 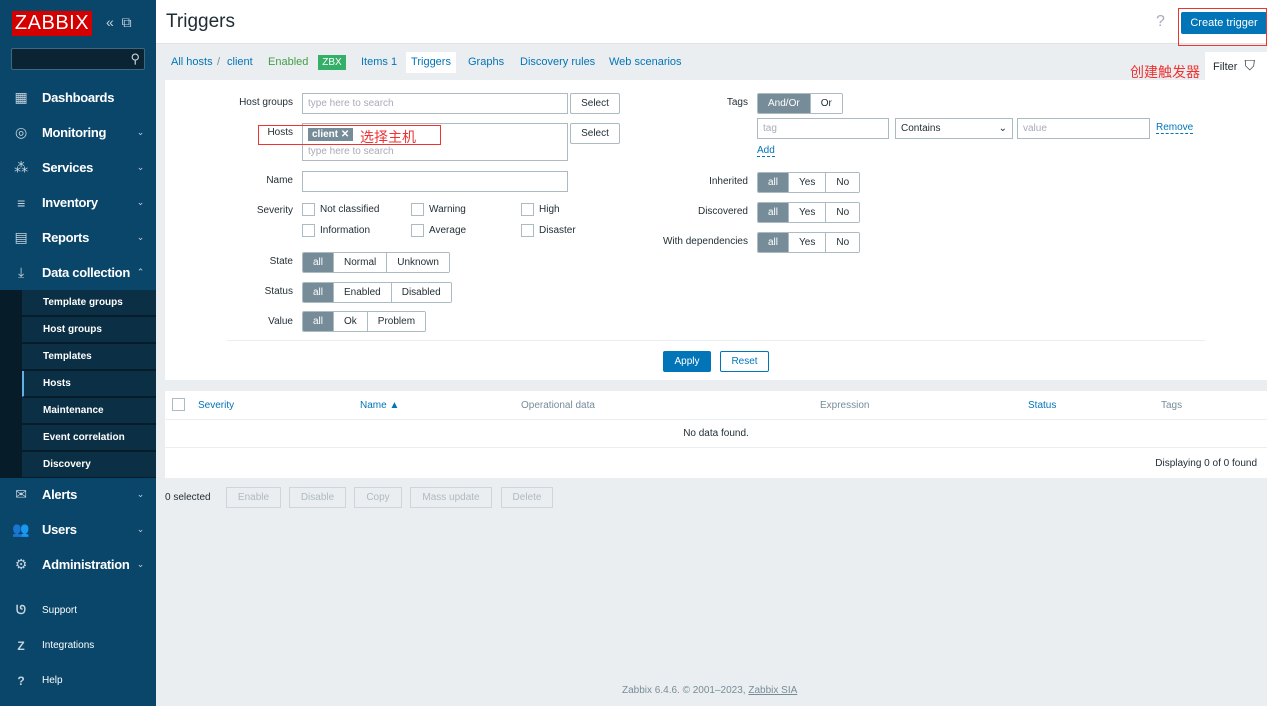 What do you see at coordinates (557, 62) in the screenshot?
I see `nav-discovery-rules: Discovery rules` at bounding box center [557, 62].